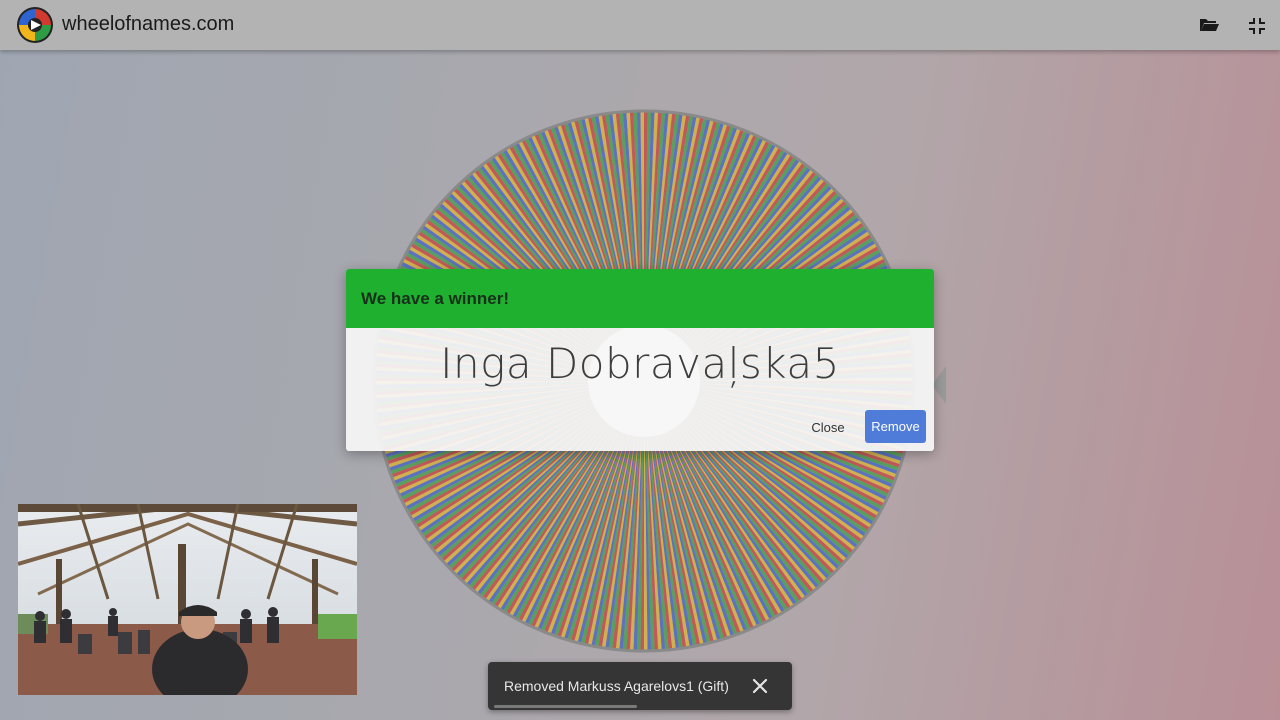 Image resolution: width=1280 pixels, height=720 pixels. What do you see at coordinates (760, 686) in the screenshot?
I see `close-icon` at bounding box center [760, 686].